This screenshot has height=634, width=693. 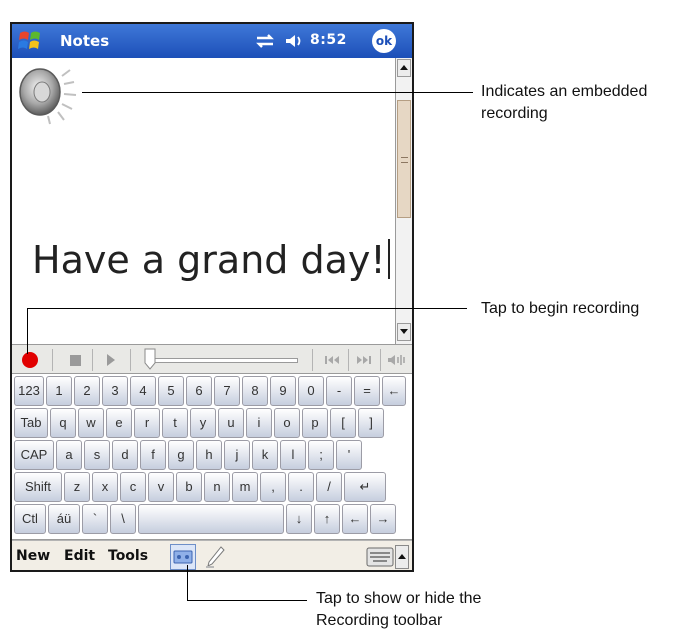 What do you see at coordinates (295, 41) in the screenshot?
I see `speaker-icon` at bounding box center [295, 41].